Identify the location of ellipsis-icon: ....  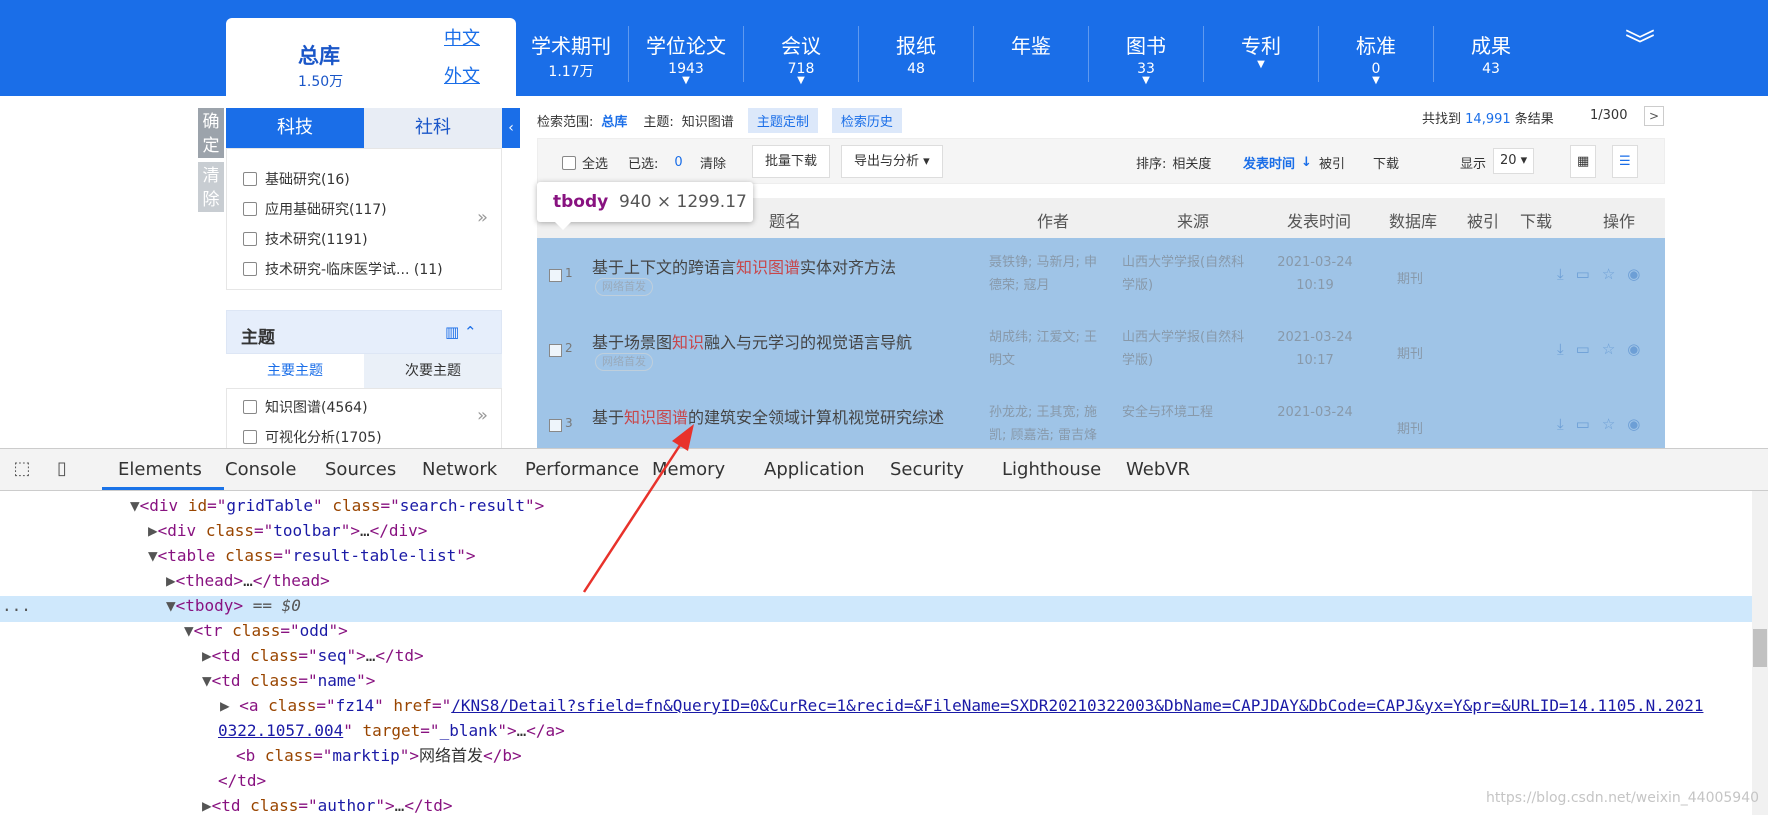
(16, 606).